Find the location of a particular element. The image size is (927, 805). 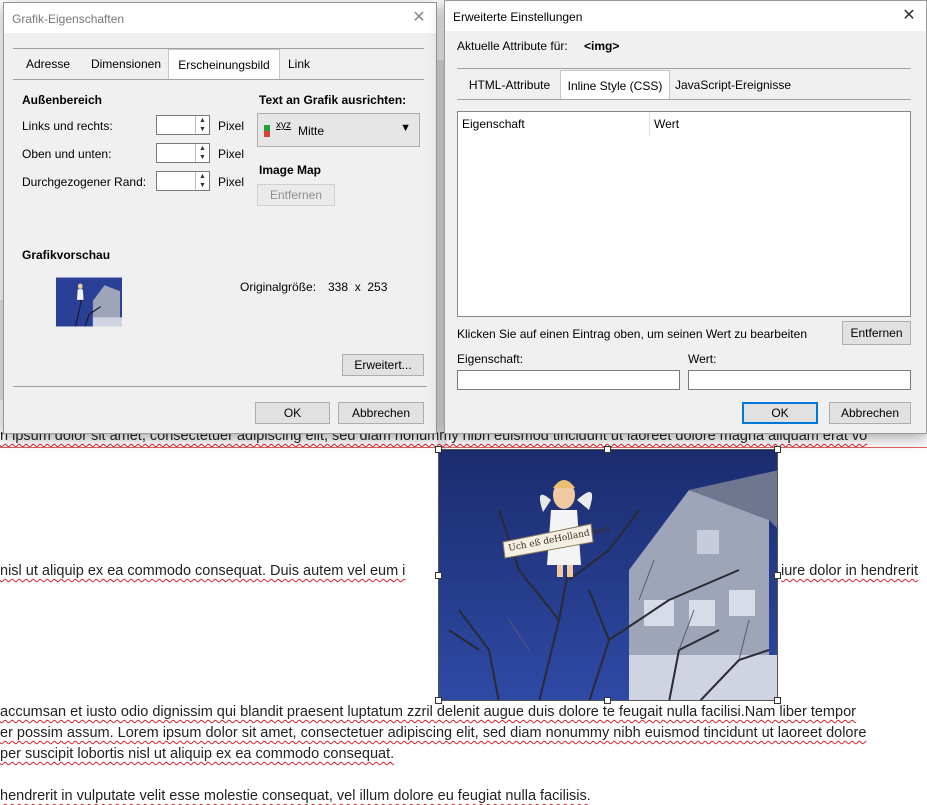

resize-handle-nw is located at coordinates (438, 449).